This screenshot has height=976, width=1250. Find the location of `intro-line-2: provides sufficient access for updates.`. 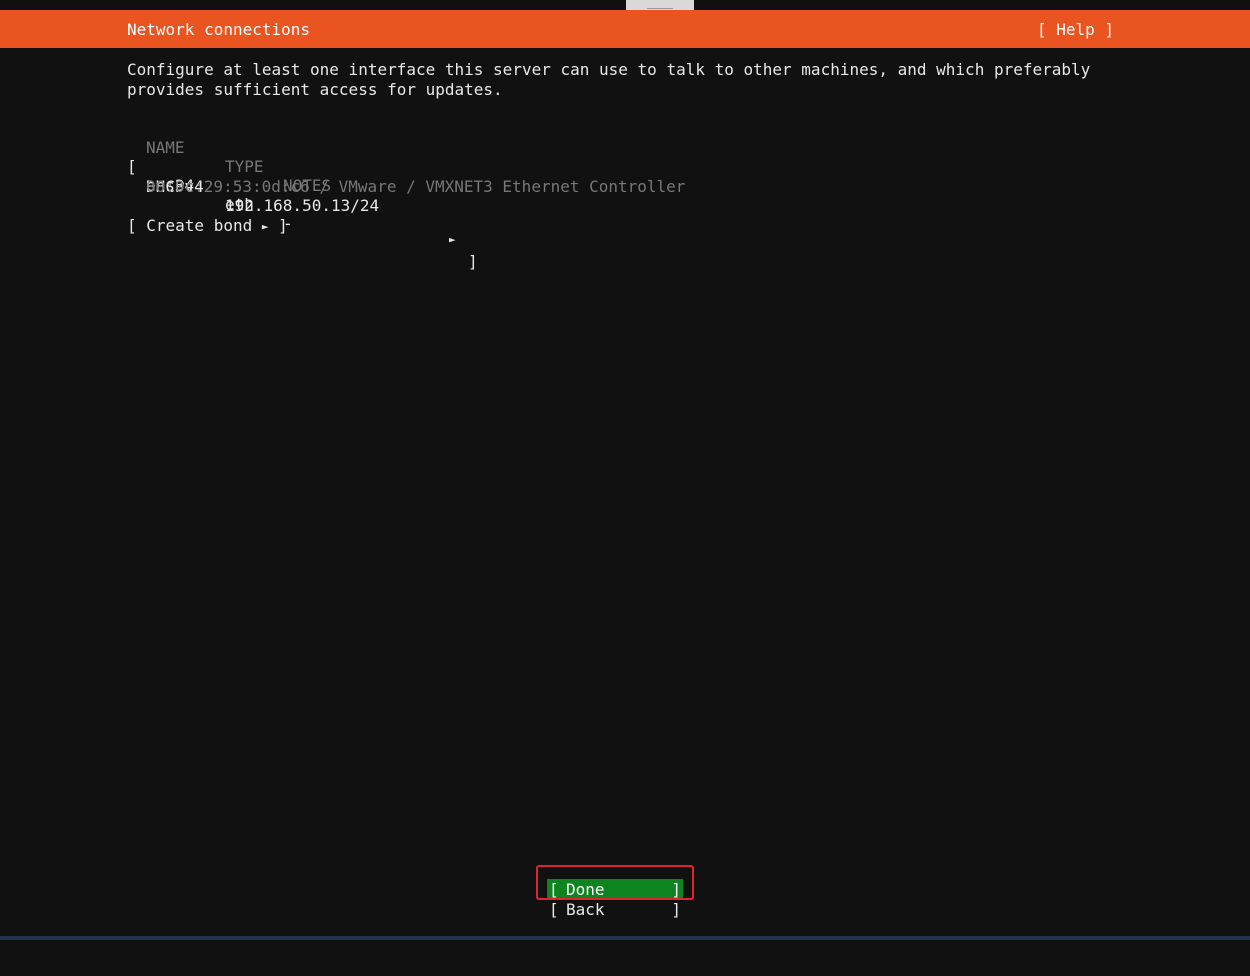

intro-line-2: provides sufficient access for updates. is located at coordinates (315, 89).